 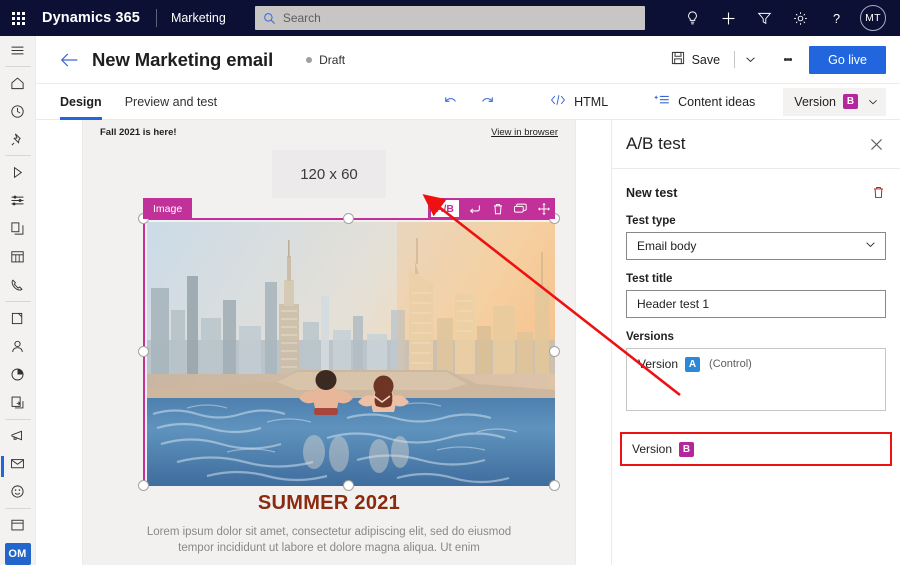 What do you see at coordinates (348, 218) in the screenshot?
I see `resize-handle-top-center` at bounding box center [348, 218].